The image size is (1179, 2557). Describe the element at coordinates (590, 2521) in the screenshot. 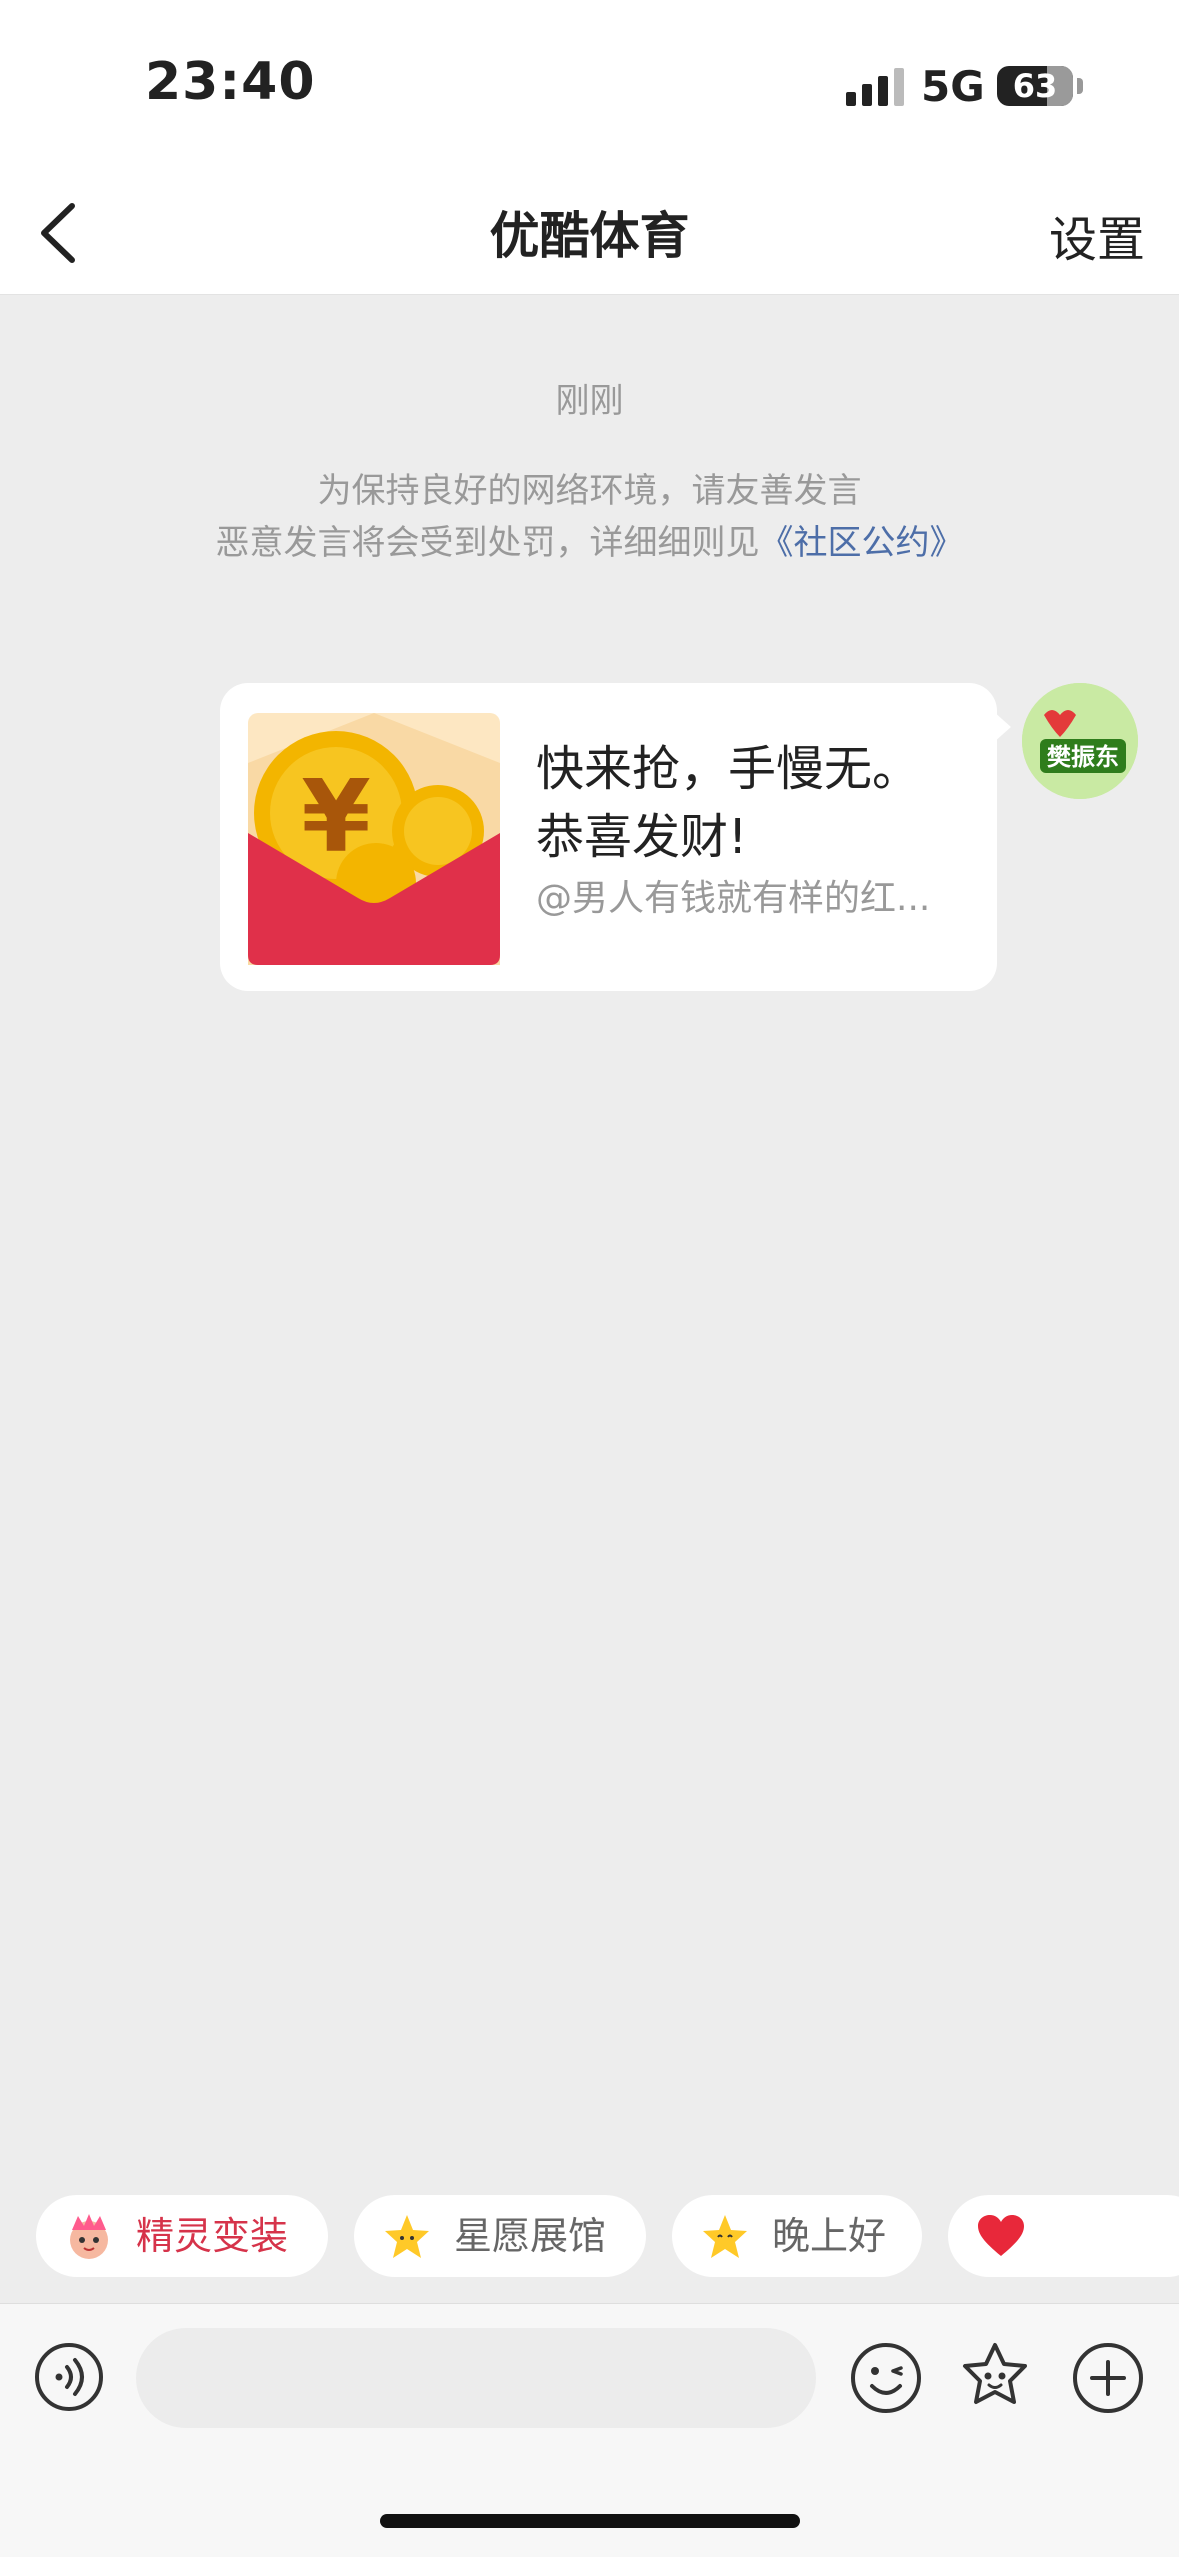

I see `home-indicator` at that location.